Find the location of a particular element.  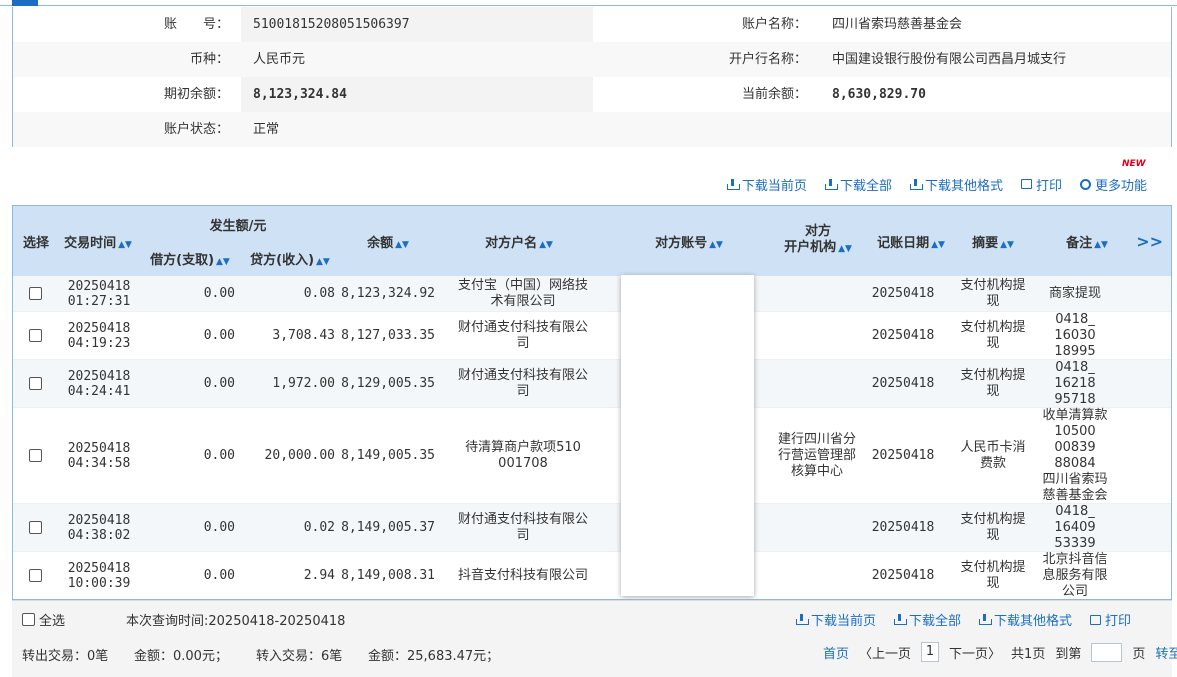

account-no-value: 51001815208051506397 is located at coordinates (331, 24).